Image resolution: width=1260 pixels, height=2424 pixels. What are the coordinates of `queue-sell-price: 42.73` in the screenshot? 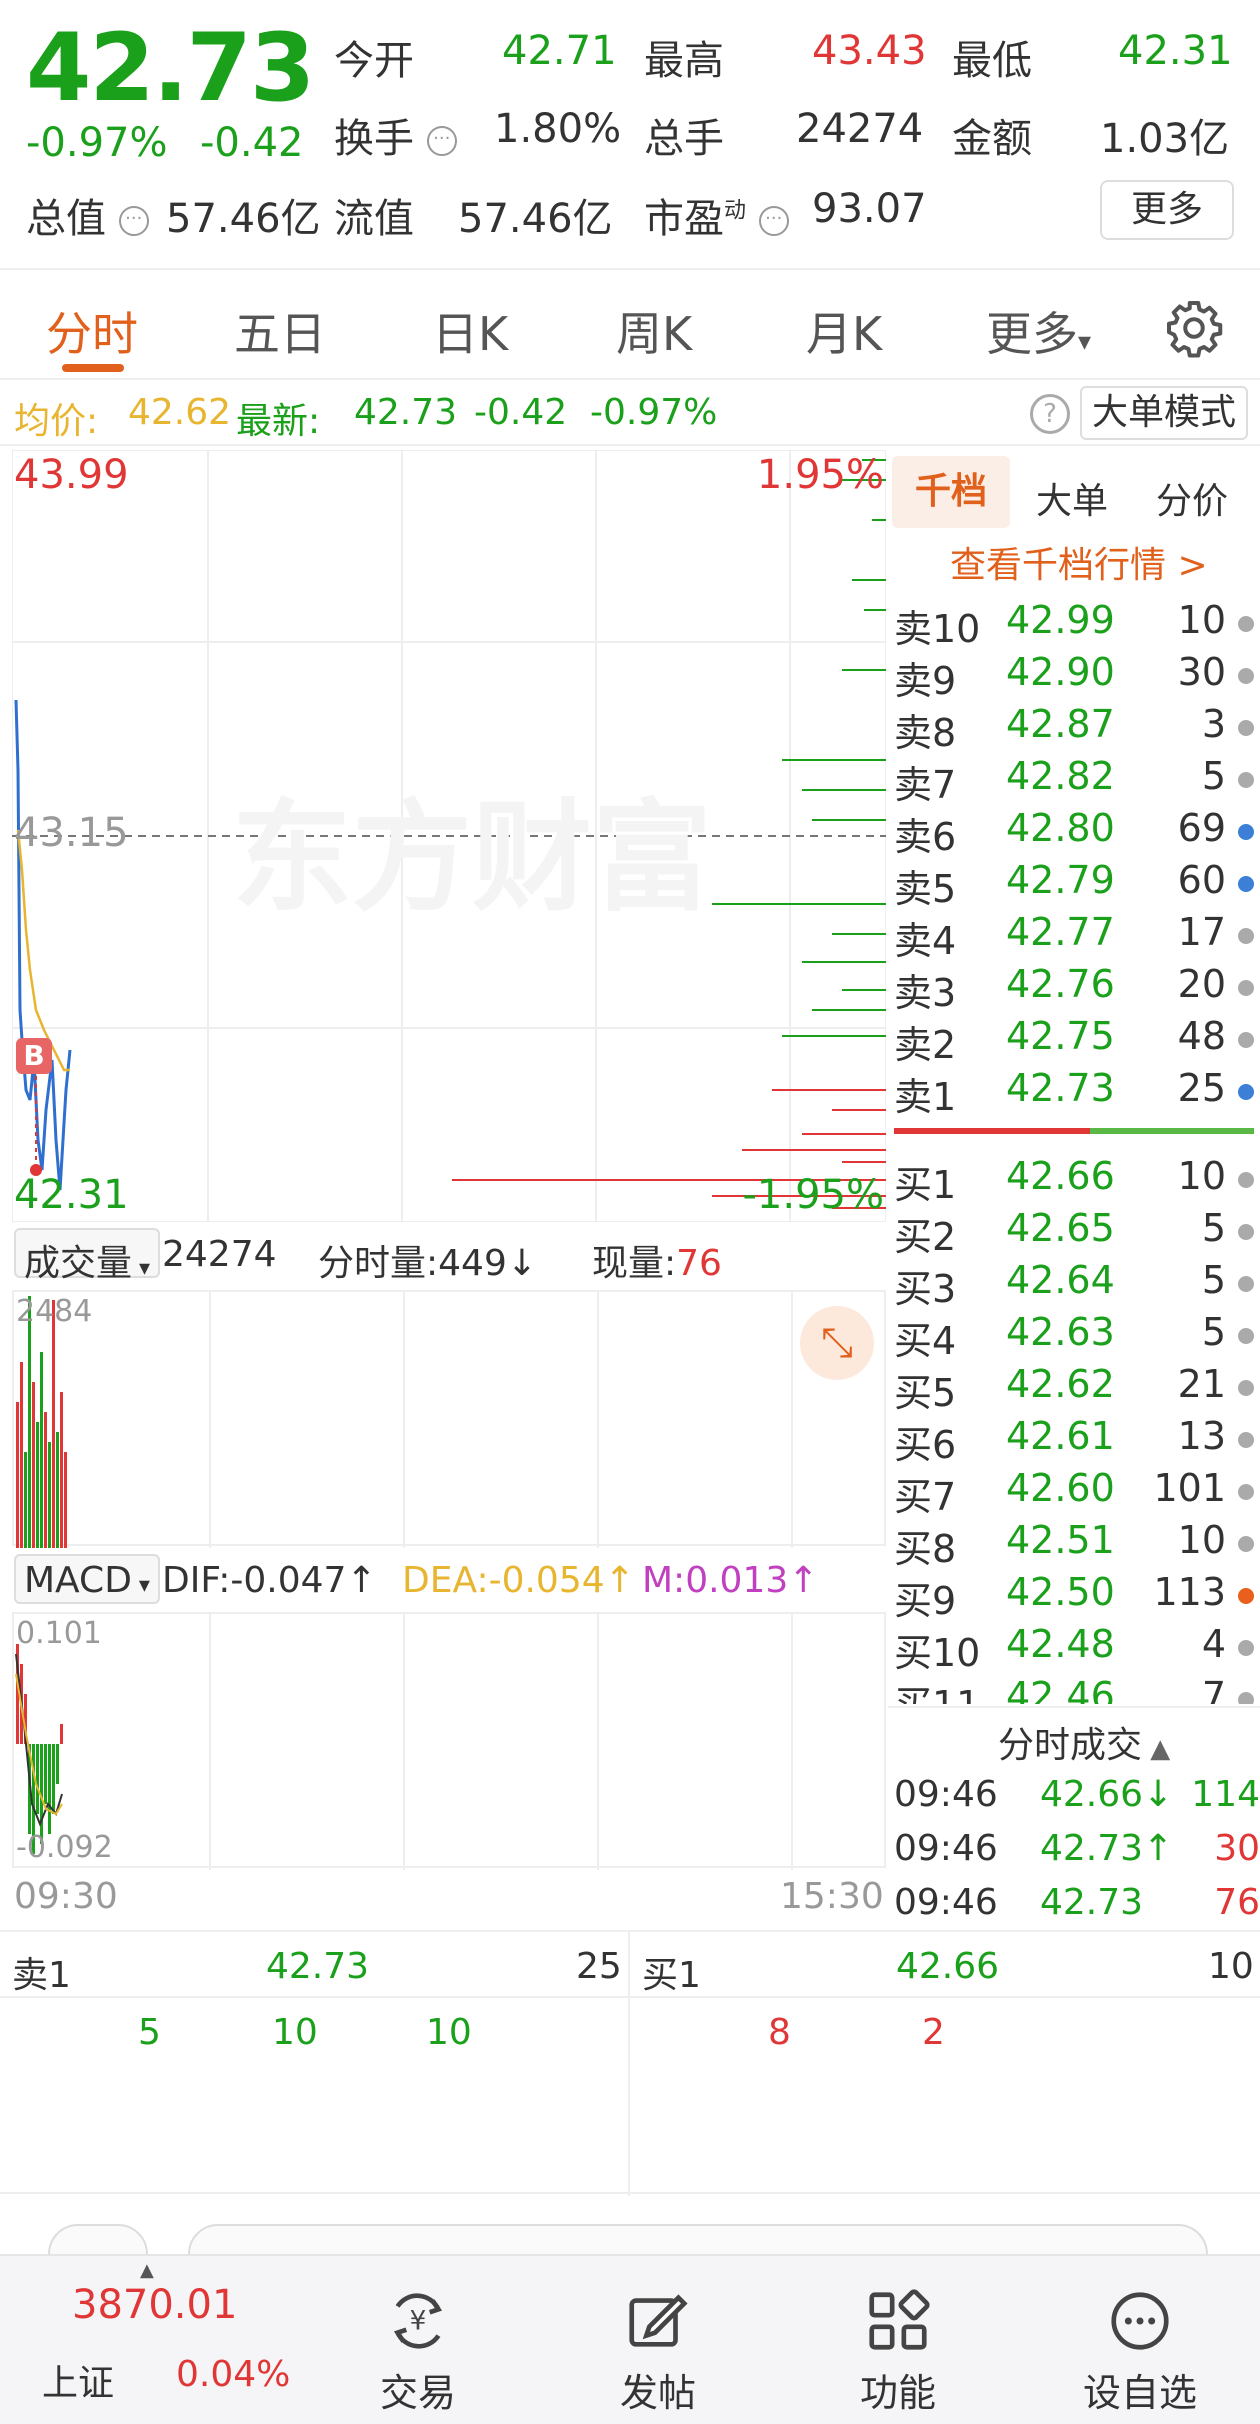 It's located at (318, 1966).